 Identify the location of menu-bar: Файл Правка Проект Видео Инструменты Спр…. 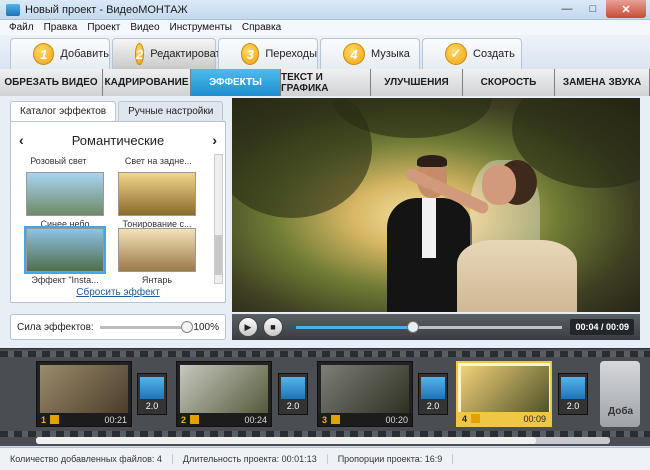
(325, 27).